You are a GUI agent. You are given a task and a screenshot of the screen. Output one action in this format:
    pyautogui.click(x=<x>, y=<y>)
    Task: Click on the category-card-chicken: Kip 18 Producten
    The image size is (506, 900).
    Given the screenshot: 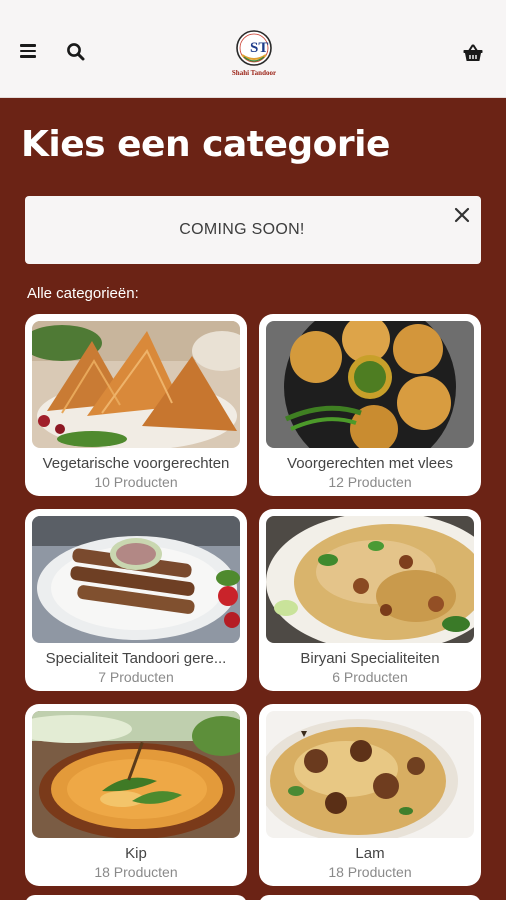 What is the action you would take?
    pyautogui.click(x=136, y=795)
    